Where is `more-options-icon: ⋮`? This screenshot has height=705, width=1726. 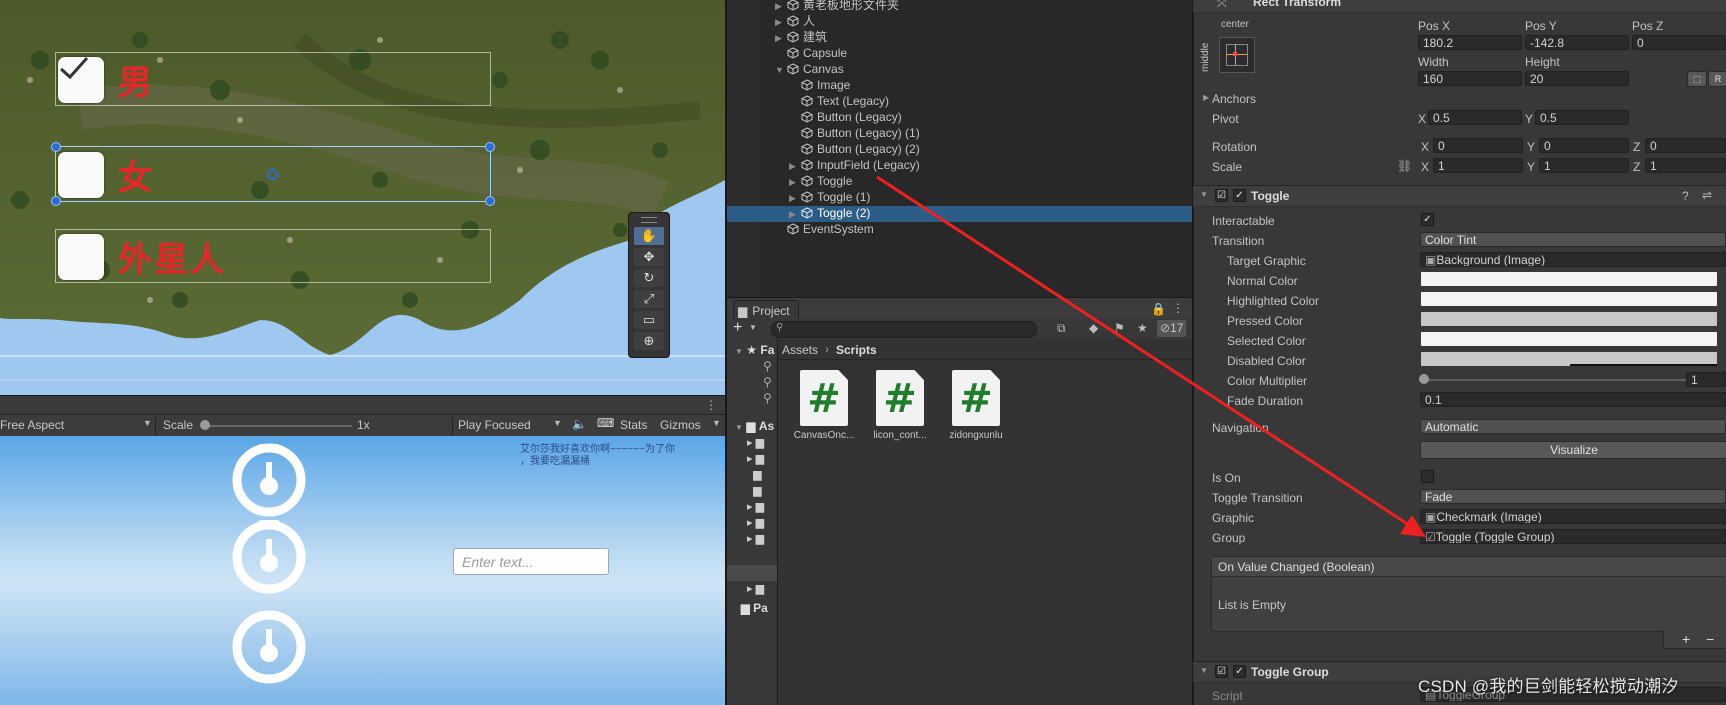 more-options-icon: ⋮ is located at coordinates (711, 405).